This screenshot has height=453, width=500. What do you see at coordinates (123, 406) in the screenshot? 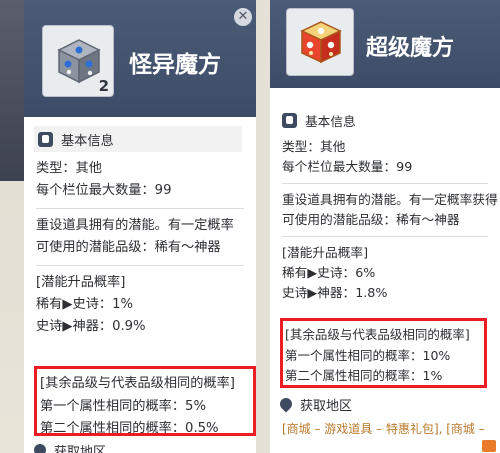
I see `first-line-same-rate: 第一个属性相同的概率：5%` at bounding box center [123, 406].